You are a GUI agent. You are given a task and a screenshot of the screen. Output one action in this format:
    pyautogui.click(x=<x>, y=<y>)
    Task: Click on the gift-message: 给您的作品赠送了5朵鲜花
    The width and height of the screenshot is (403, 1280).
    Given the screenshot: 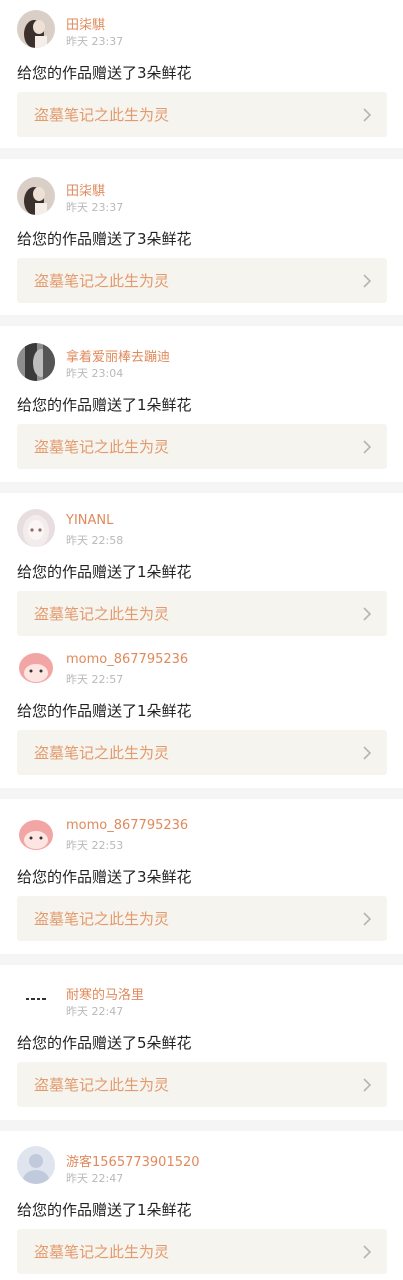 What is the action you would take?
    pyautogui.click(x=104, y=1043)
    